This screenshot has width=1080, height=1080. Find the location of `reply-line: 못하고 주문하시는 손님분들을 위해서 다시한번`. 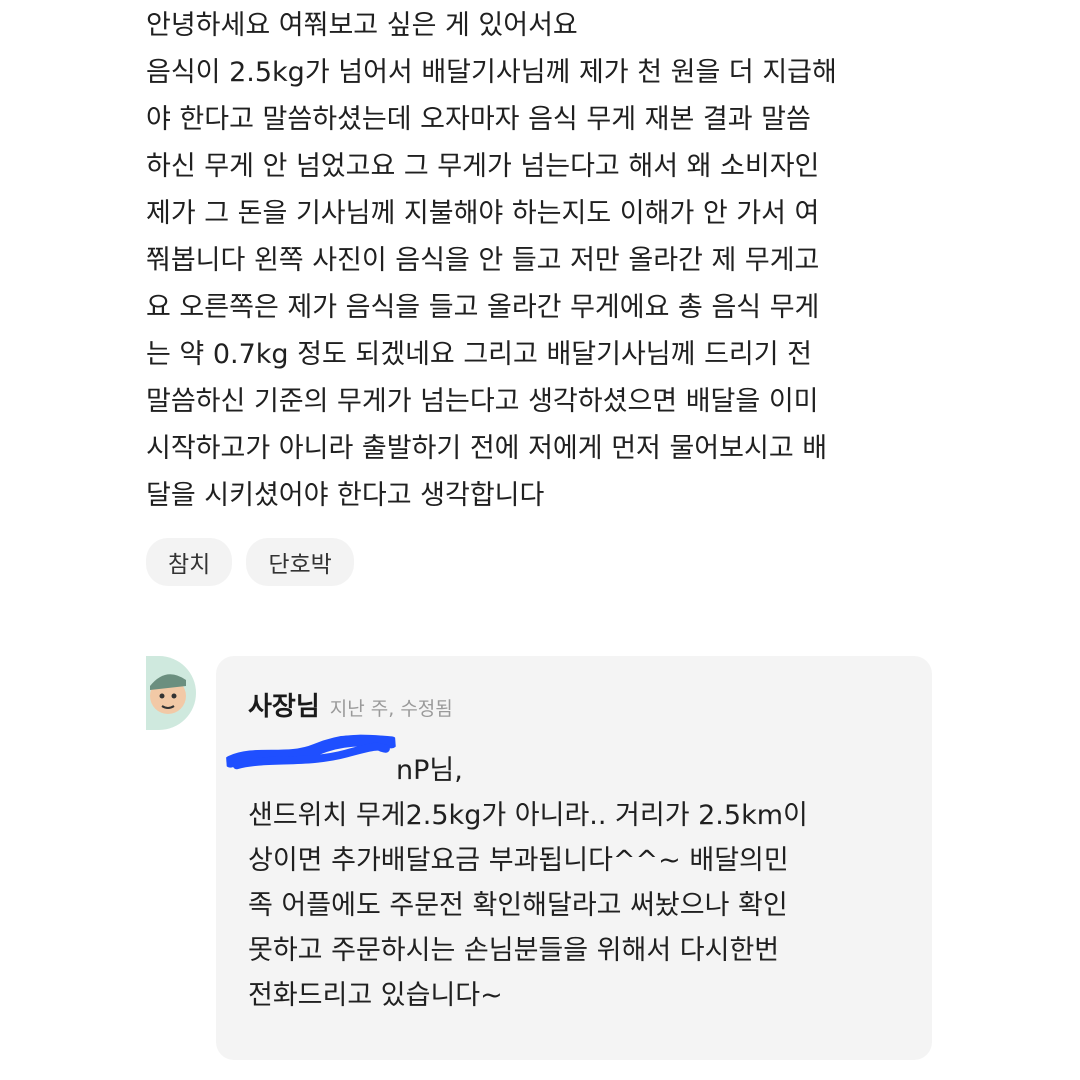

reply-line: 못하고 주문하시는 손님분들을 위해서 다시한번 is located at coordinates (514, 950).